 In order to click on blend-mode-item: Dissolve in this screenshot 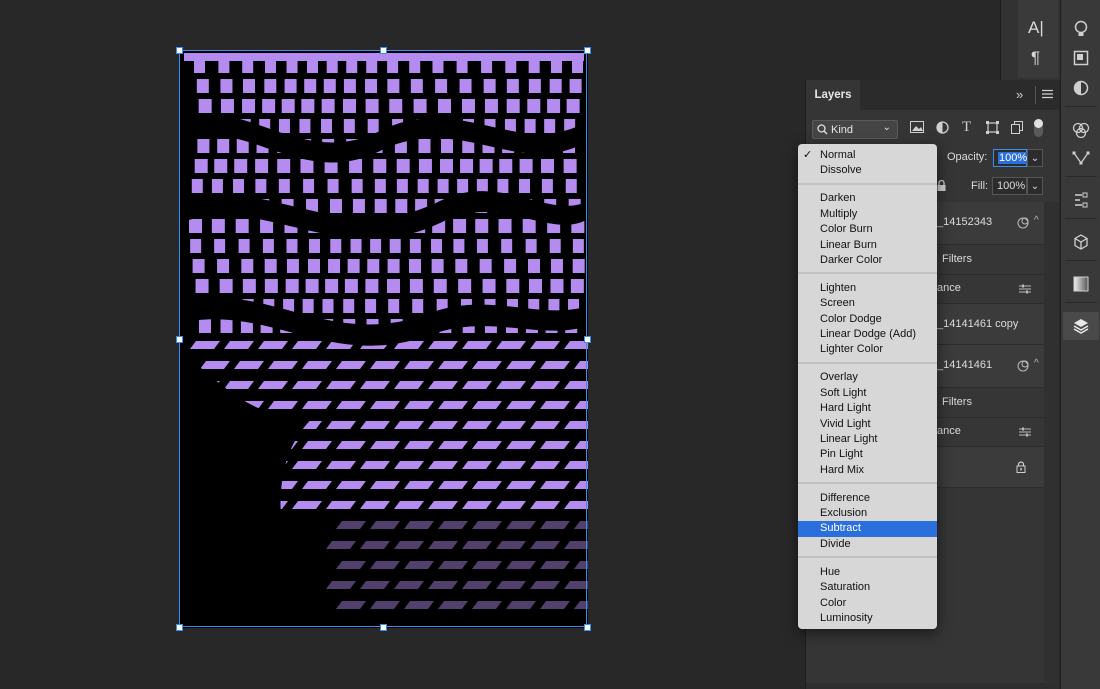, I will do `click(867, 170)`.